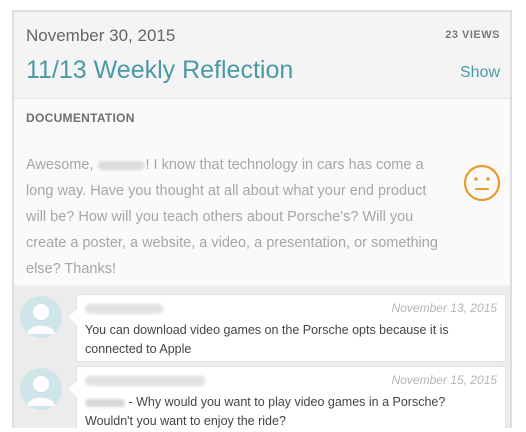  I want to click on documentation-label: DOCUMENTATION, so click(80, 118).